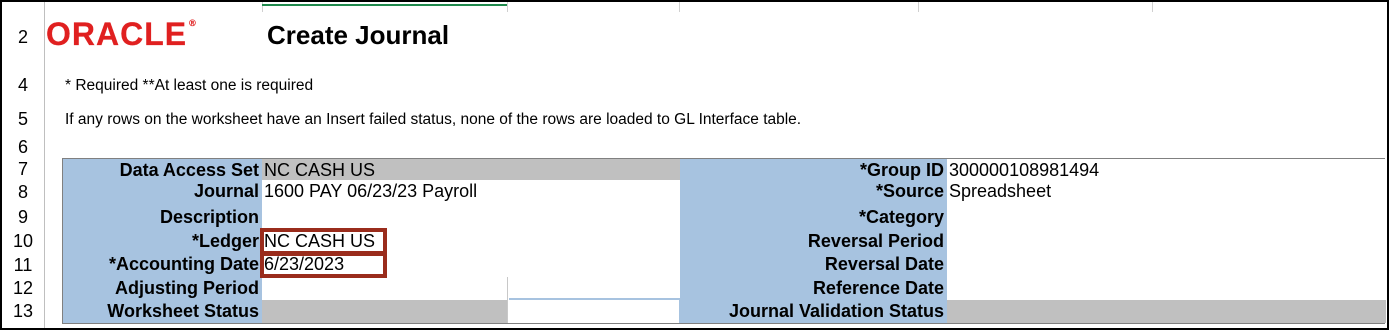 The width and height of the screenshot is (1389, 330). I want to click on adjusting-period-field, so click(385, 288).